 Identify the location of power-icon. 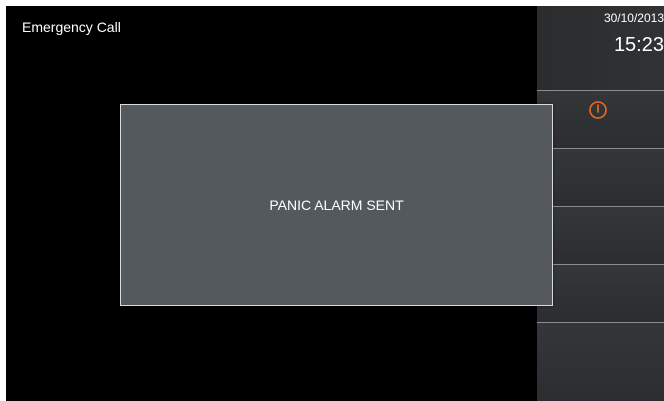
(598, 110).